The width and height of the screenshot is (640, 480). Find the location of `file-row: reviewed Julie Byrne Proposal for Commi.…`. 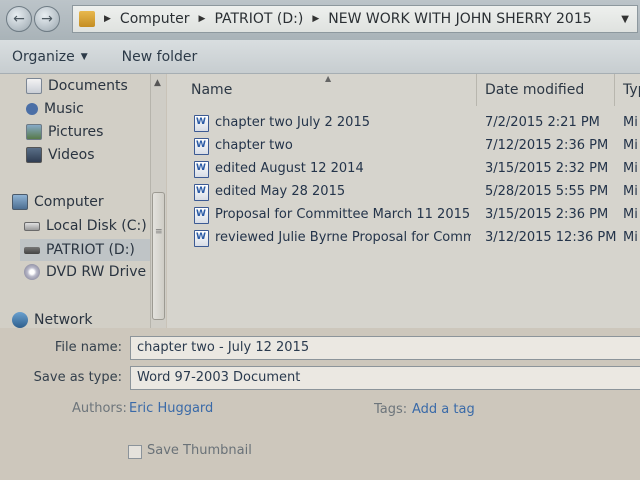

file-row: reviewed Julie Byrne Proposal for Commi.… is located at coordinates (403, 238).